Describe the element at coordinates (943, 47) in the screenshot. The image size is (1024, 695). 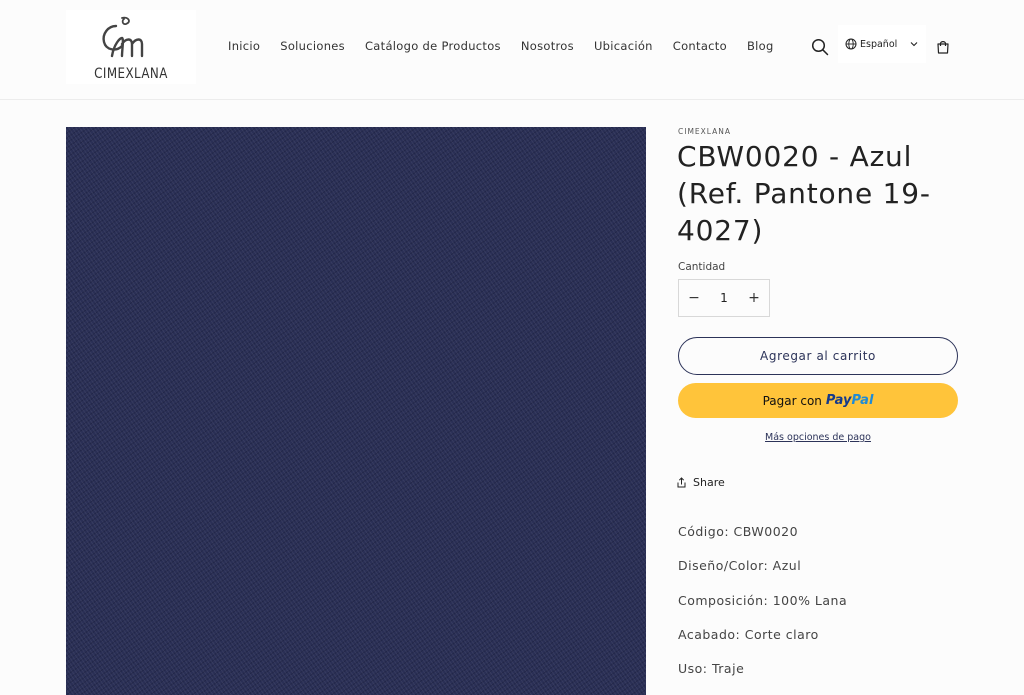
I see `cart-icon` at that location.